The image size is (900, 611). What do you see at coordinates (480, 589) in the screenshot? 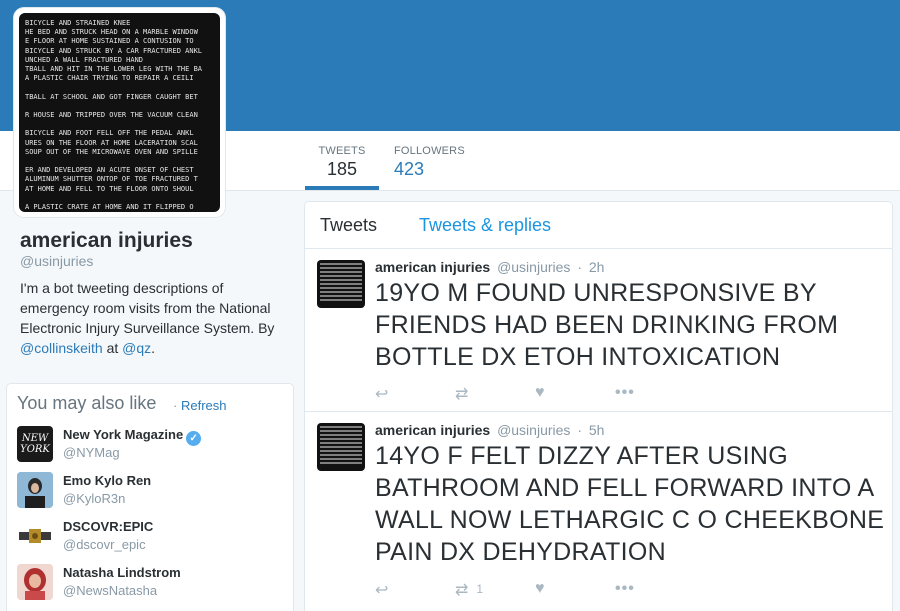
I see `retweet-count: 1` at bounding box center [480, 589].